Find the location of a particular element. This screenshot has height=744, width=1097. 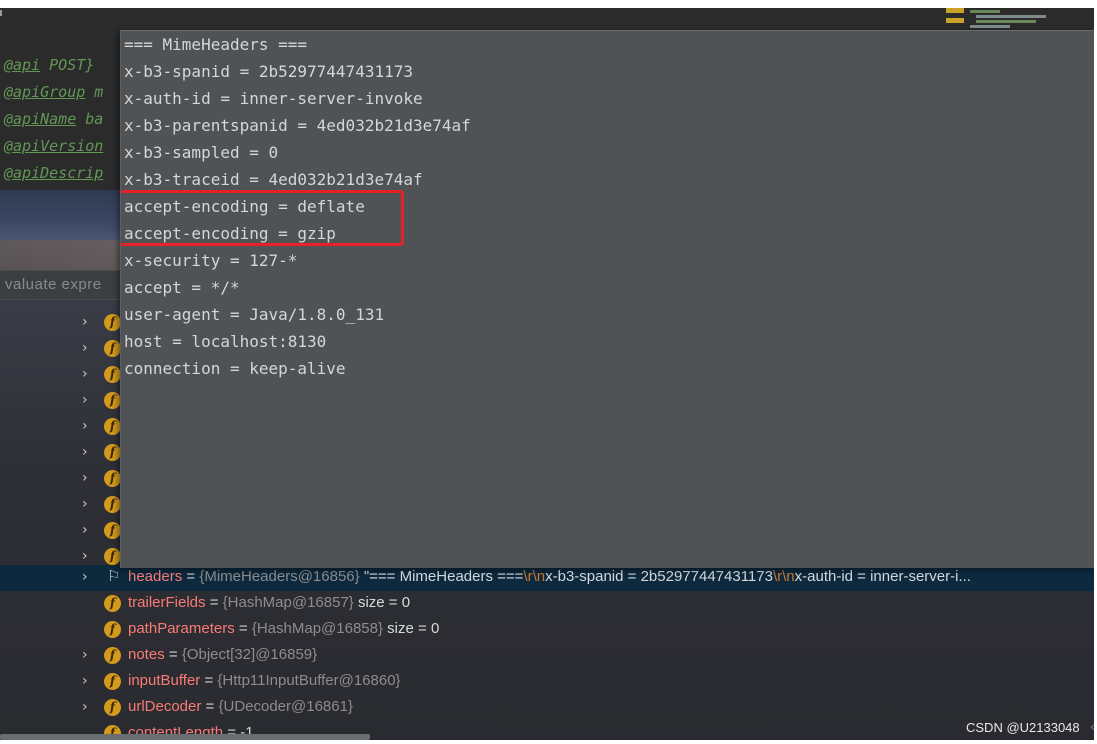

chevron-left-icon: ‹ is located at coordinates (1092, 727).